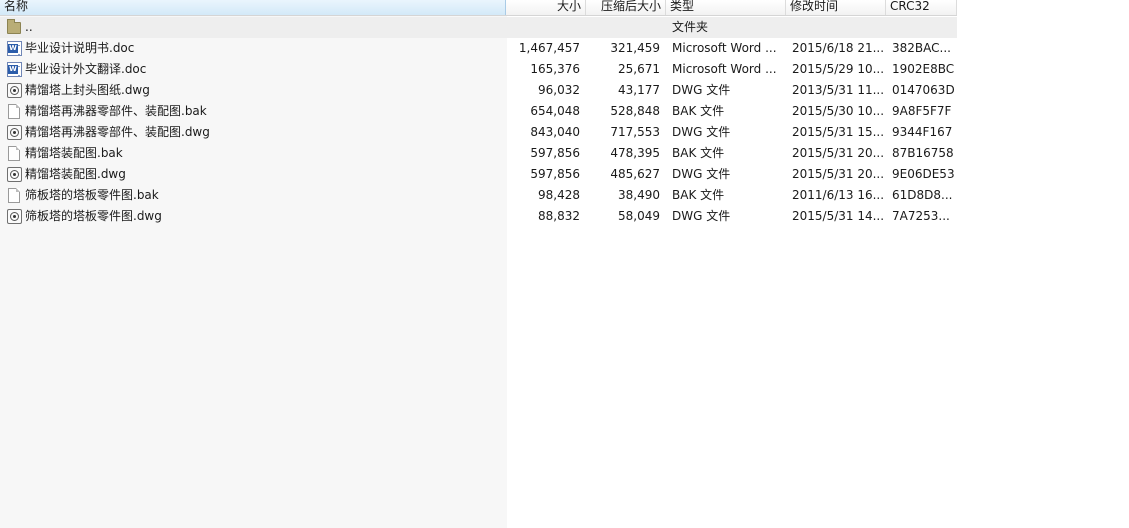 The image size is (1129, 528). What do you see at coordinates (923, 174) in the screenshot?
I see `file-crc32: 9E06DE53` at bounding box center [923, 174].